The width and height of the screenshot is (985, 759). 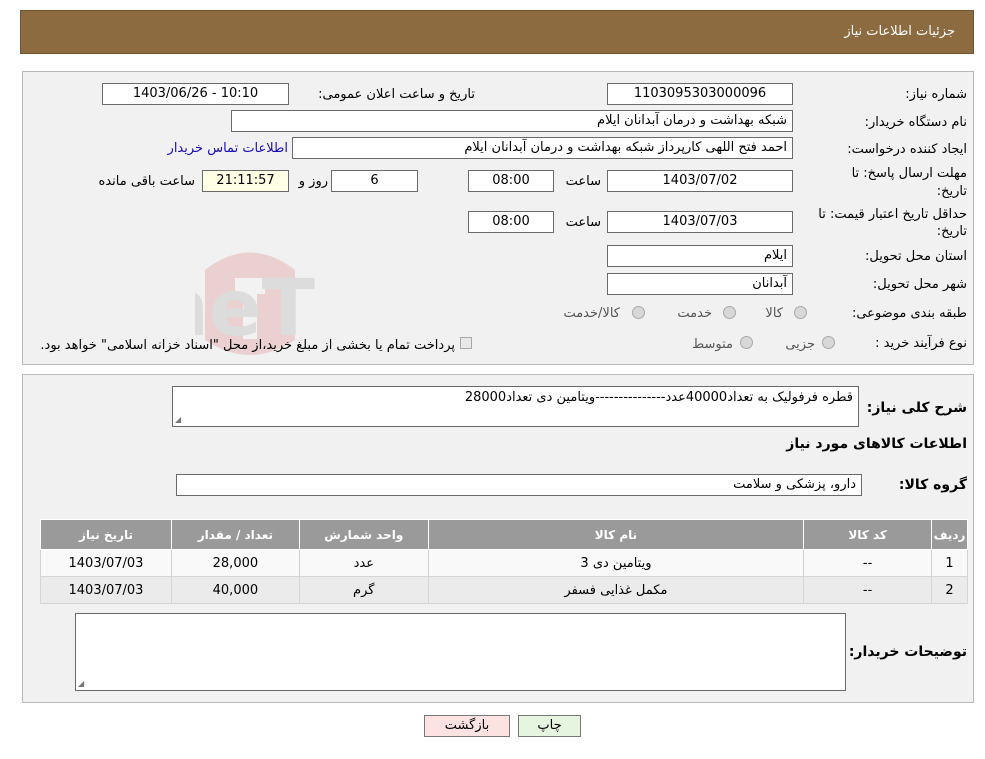 I want to click on province-label: استان محل تحویل:, so click(x=916, y=256).